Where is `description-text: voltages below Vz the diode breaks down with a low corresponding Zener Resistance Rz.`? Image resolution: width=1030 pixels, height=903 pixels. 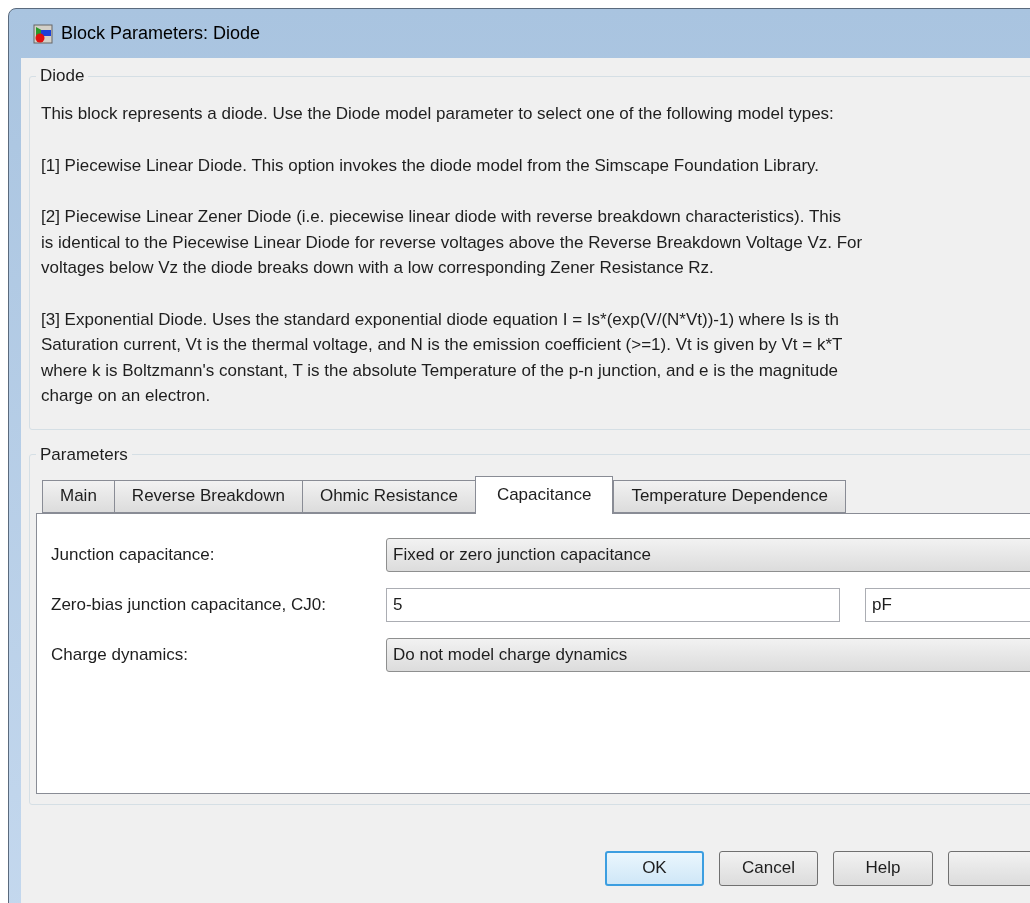
description-text: voltages below Vz the diode breaks down with a low corresponding Zener Resistance Rz. is located at coordinates (377, 268).